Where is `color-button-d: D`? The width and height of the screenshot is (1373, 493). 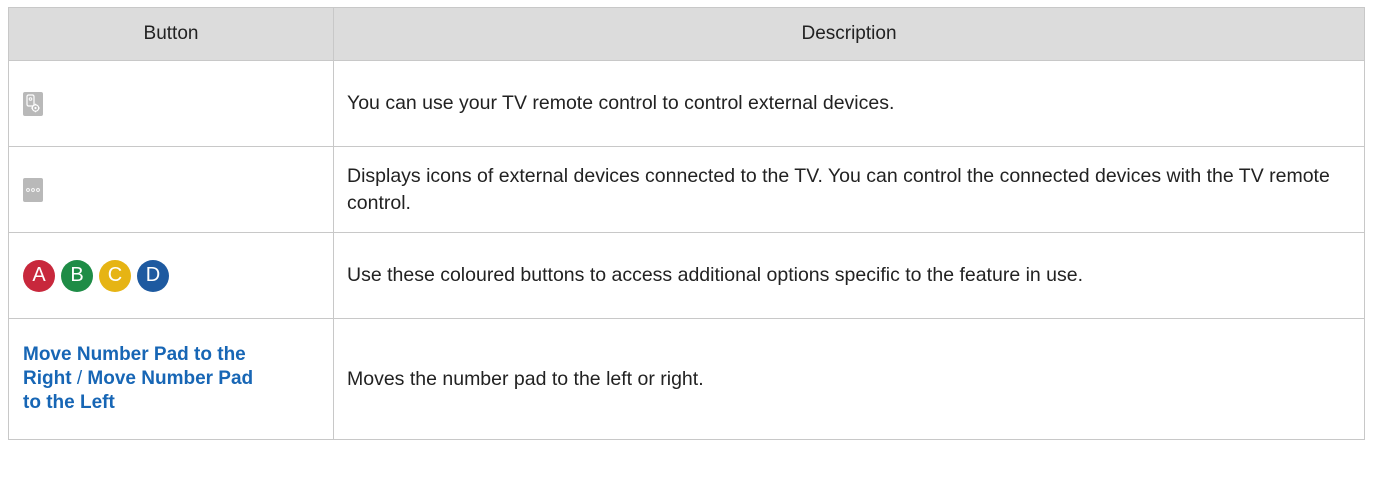 color-button-d: D is located at coordinates (153, 275).